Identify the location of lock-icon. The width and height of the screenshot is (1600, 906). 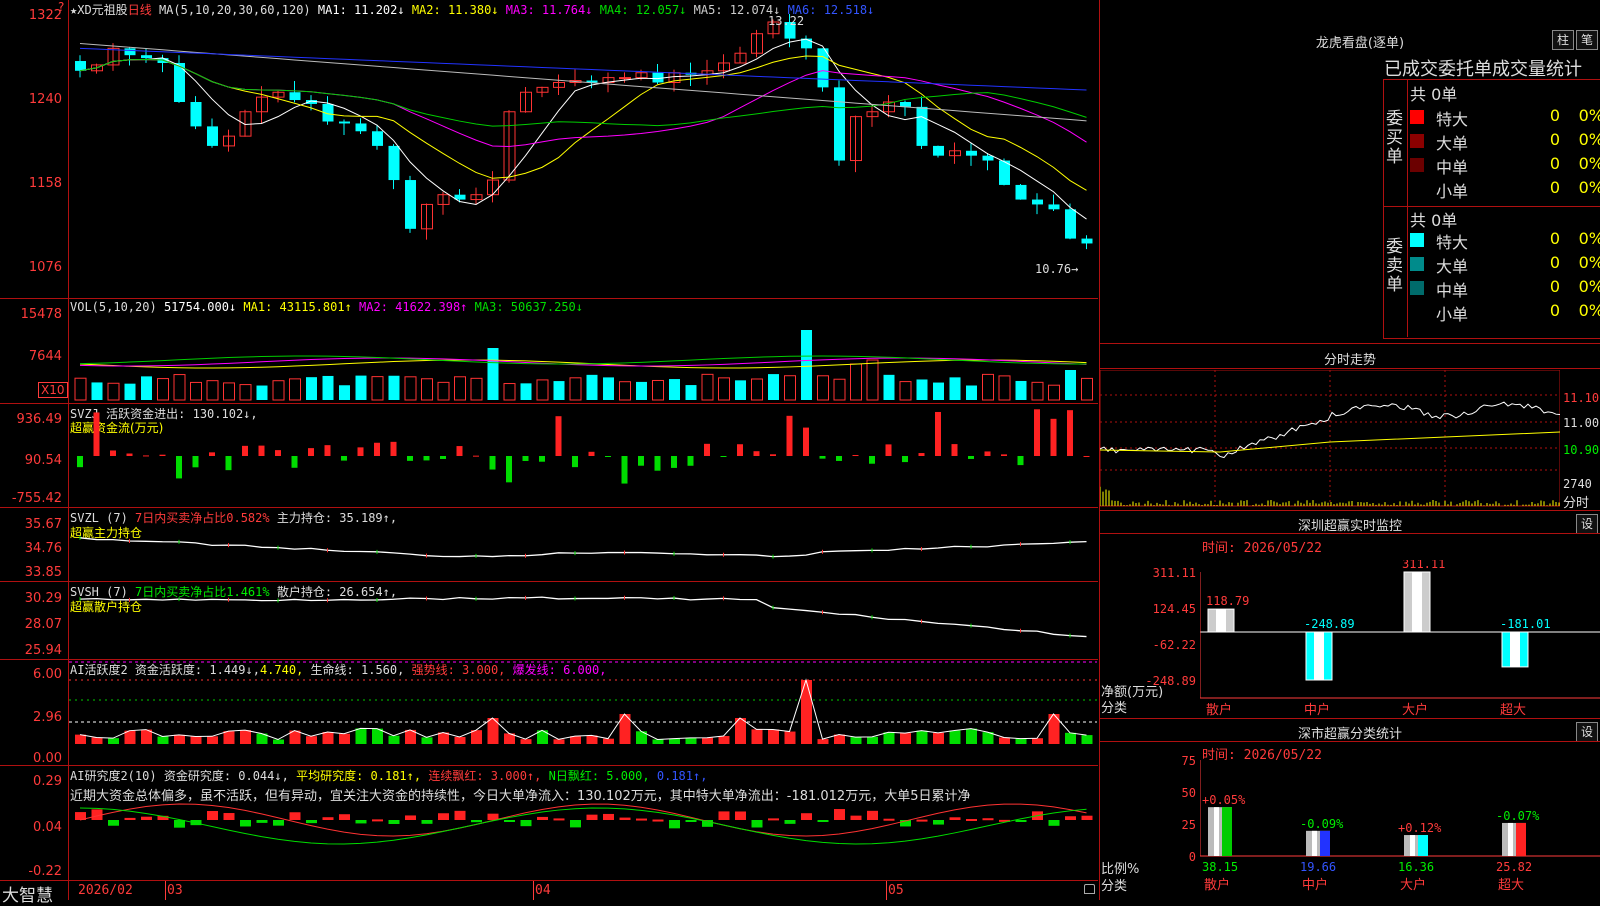
(1089, 889).